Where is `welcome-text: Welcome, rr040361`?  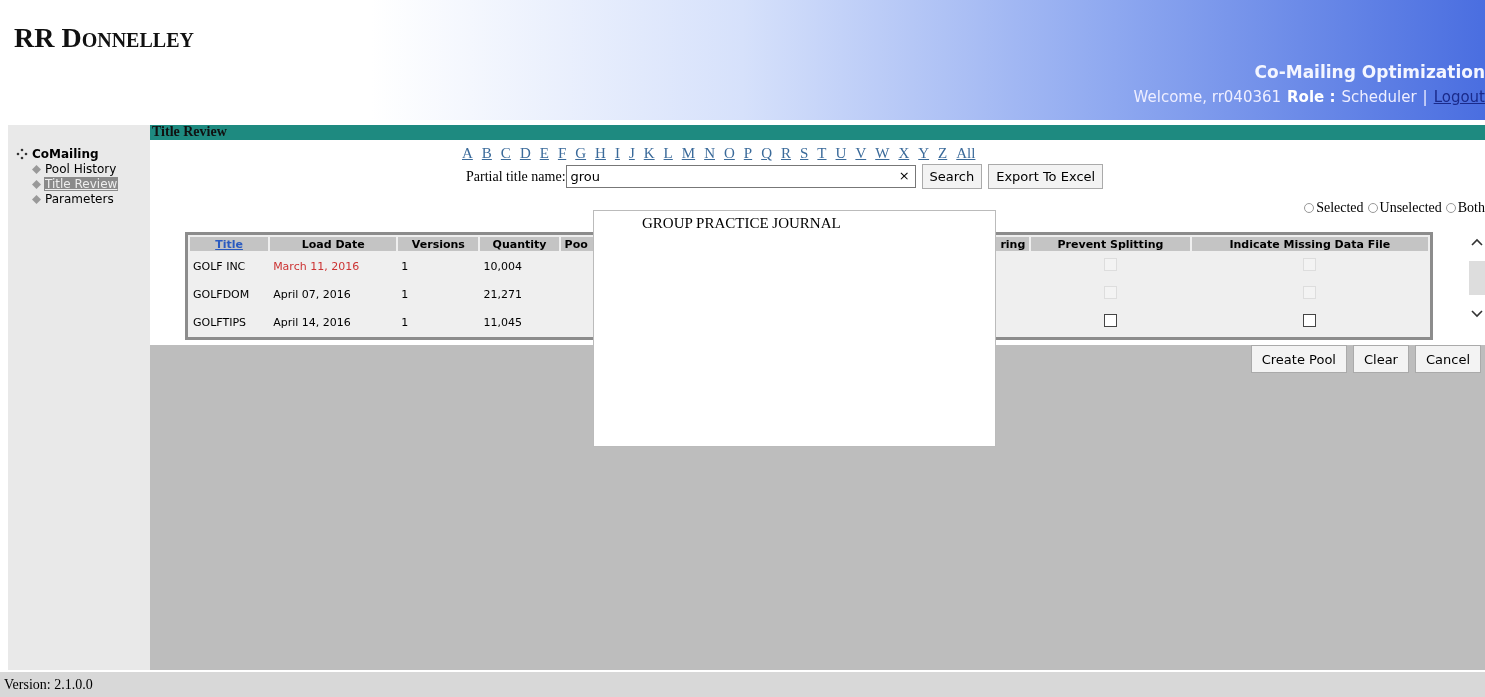
welcome-text: Welcome, rr040361 is located at coordinates (1207, 97).